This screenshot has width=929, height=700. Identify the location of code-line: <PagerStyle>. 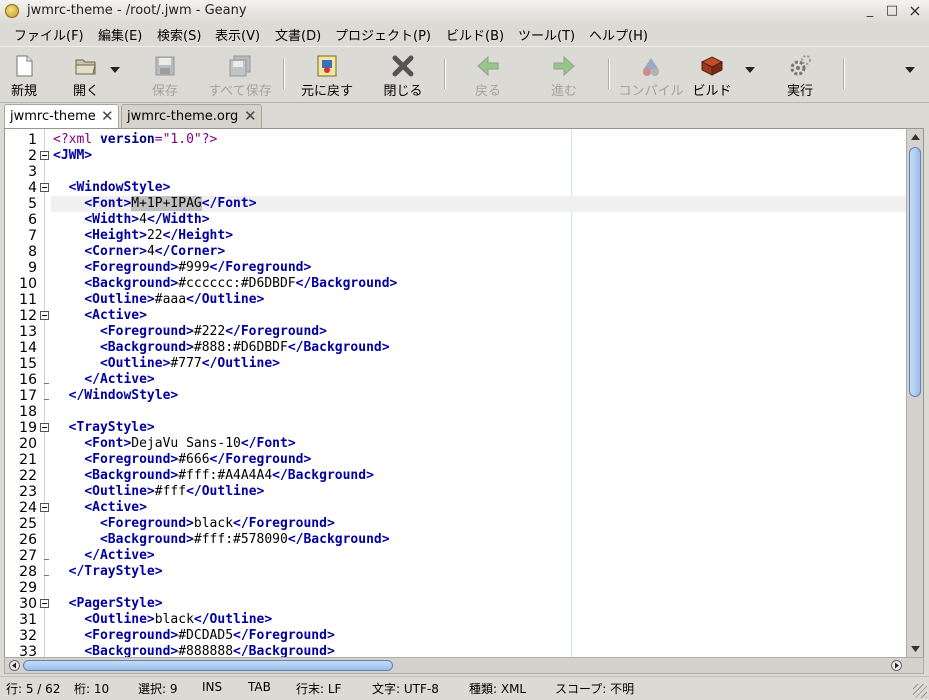
(107, 604).